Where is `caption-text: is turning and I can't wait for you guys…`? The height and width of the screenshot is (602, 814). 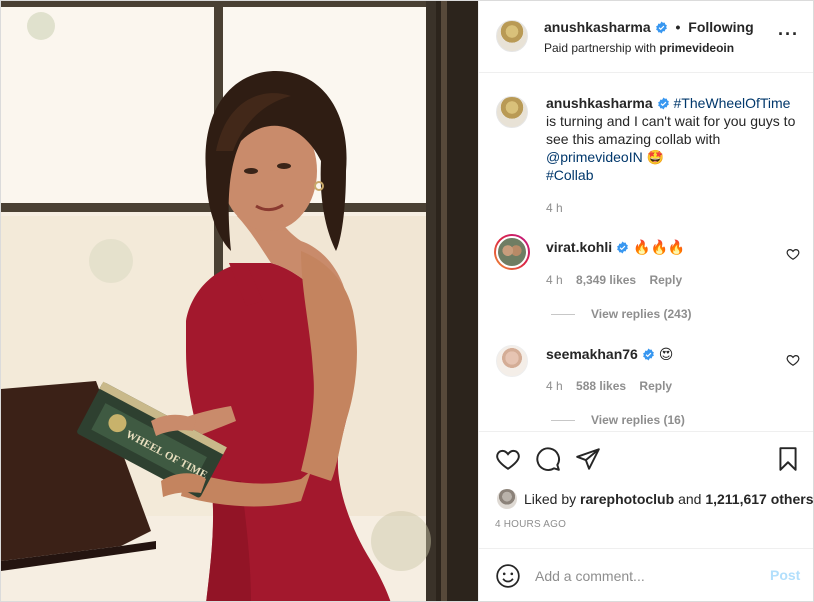
caption-text: is turning and I can't wait for you guys… is located at coordinates (671, 130).